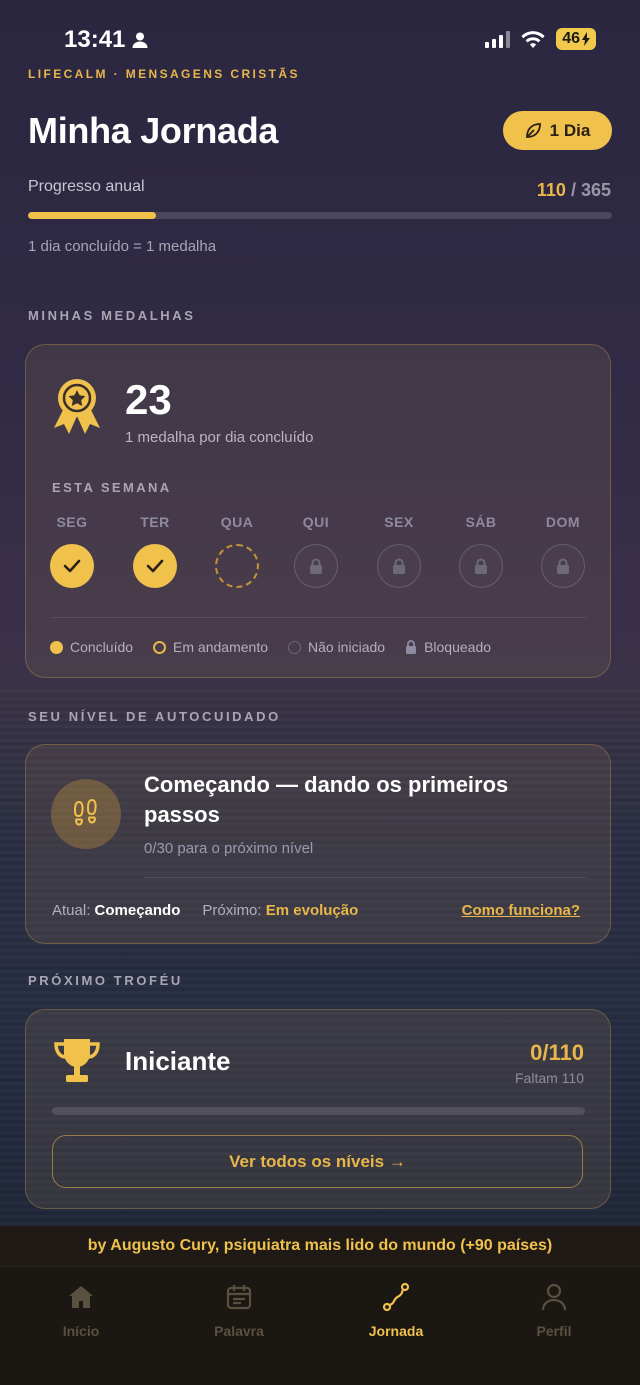  Describe the element at coordinates (318, 1111) in the screenshot. I see `trophy-progress-bar` at that location.